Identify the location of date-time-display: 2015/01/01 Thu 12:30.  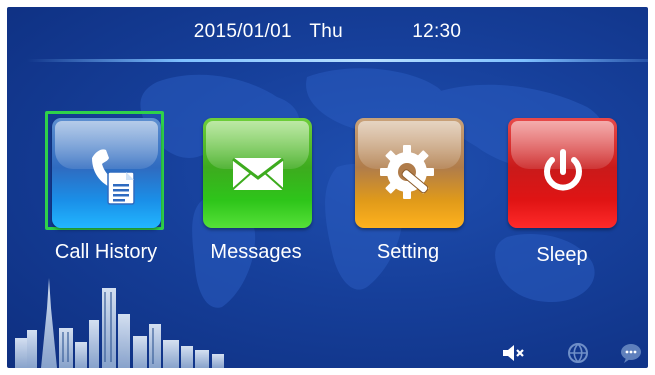
(327, 32).